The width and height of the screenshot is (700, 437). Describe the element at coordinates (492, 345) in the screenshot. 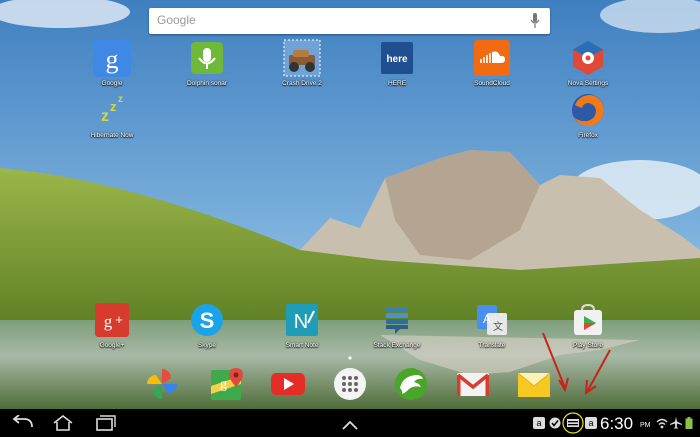

I see `app-label: Translate` at that location.